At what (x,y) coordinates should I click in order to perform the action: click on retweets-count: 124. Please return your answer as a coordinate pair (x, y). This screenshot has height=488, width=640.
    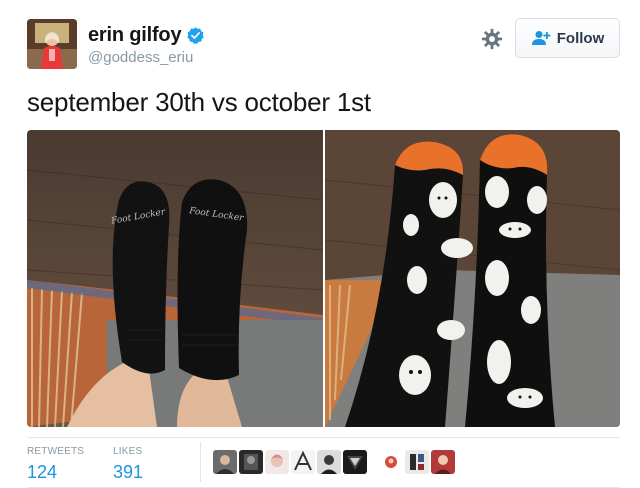
    Looking at the image, I should click on (55, 472).